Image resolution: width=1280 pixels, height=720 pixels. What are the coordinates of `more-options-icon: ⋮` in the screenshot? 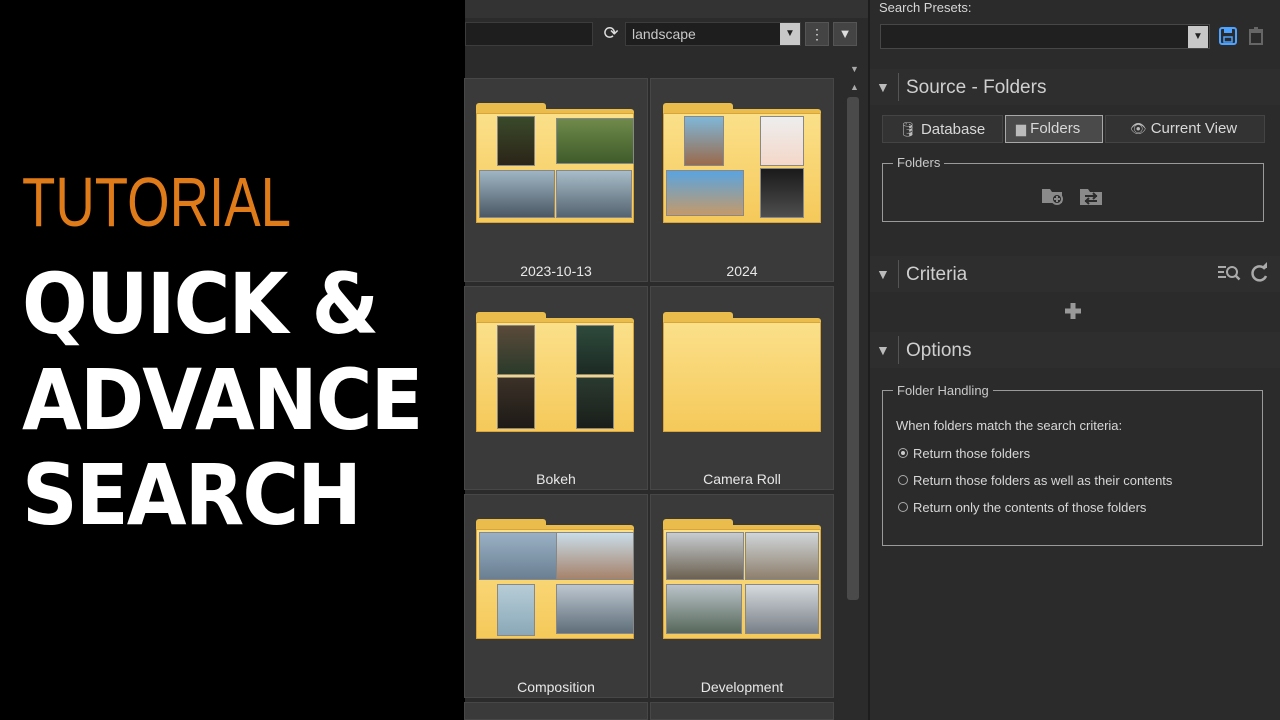 It's located at (817, 34).